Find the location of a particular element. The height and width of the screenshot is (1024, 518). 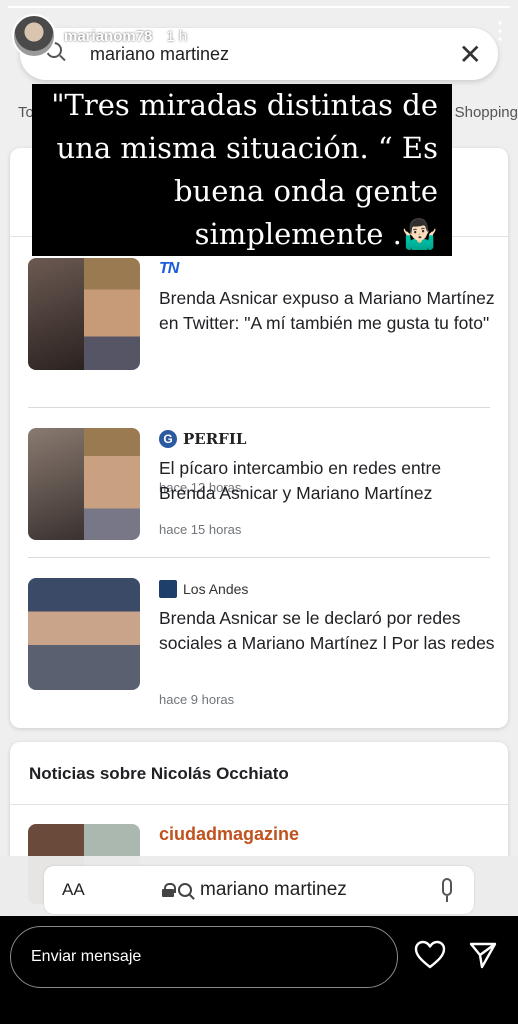

story-progress-bar is located at coordinates (259, 7).